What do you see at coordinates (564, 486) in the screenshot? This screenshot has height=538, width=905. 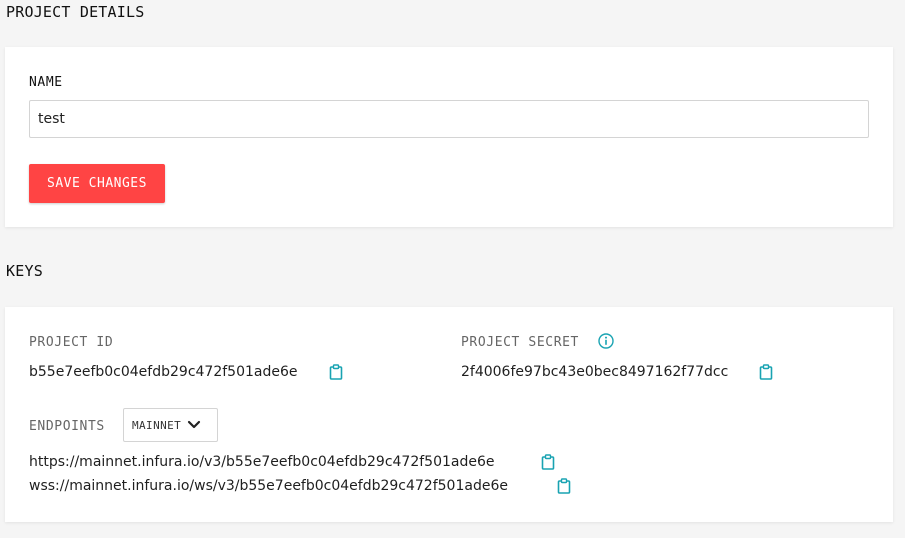 I see `copy-wss-endpoint-clipboard-icon` at bounding box center [564, 486].